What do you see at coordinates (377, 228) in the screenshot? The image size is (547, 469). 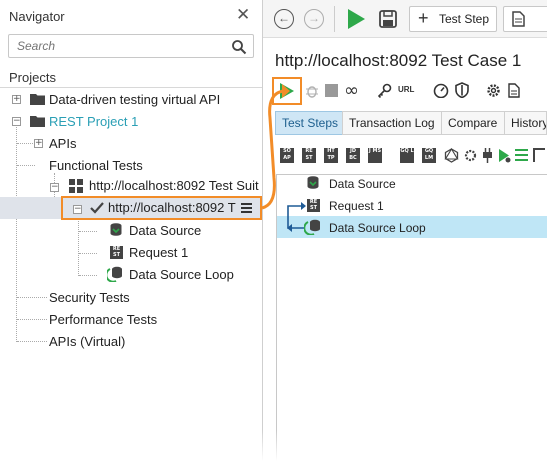 I see `step-data-source-loop: Data Source Loop` at bounding box center [377, 228].